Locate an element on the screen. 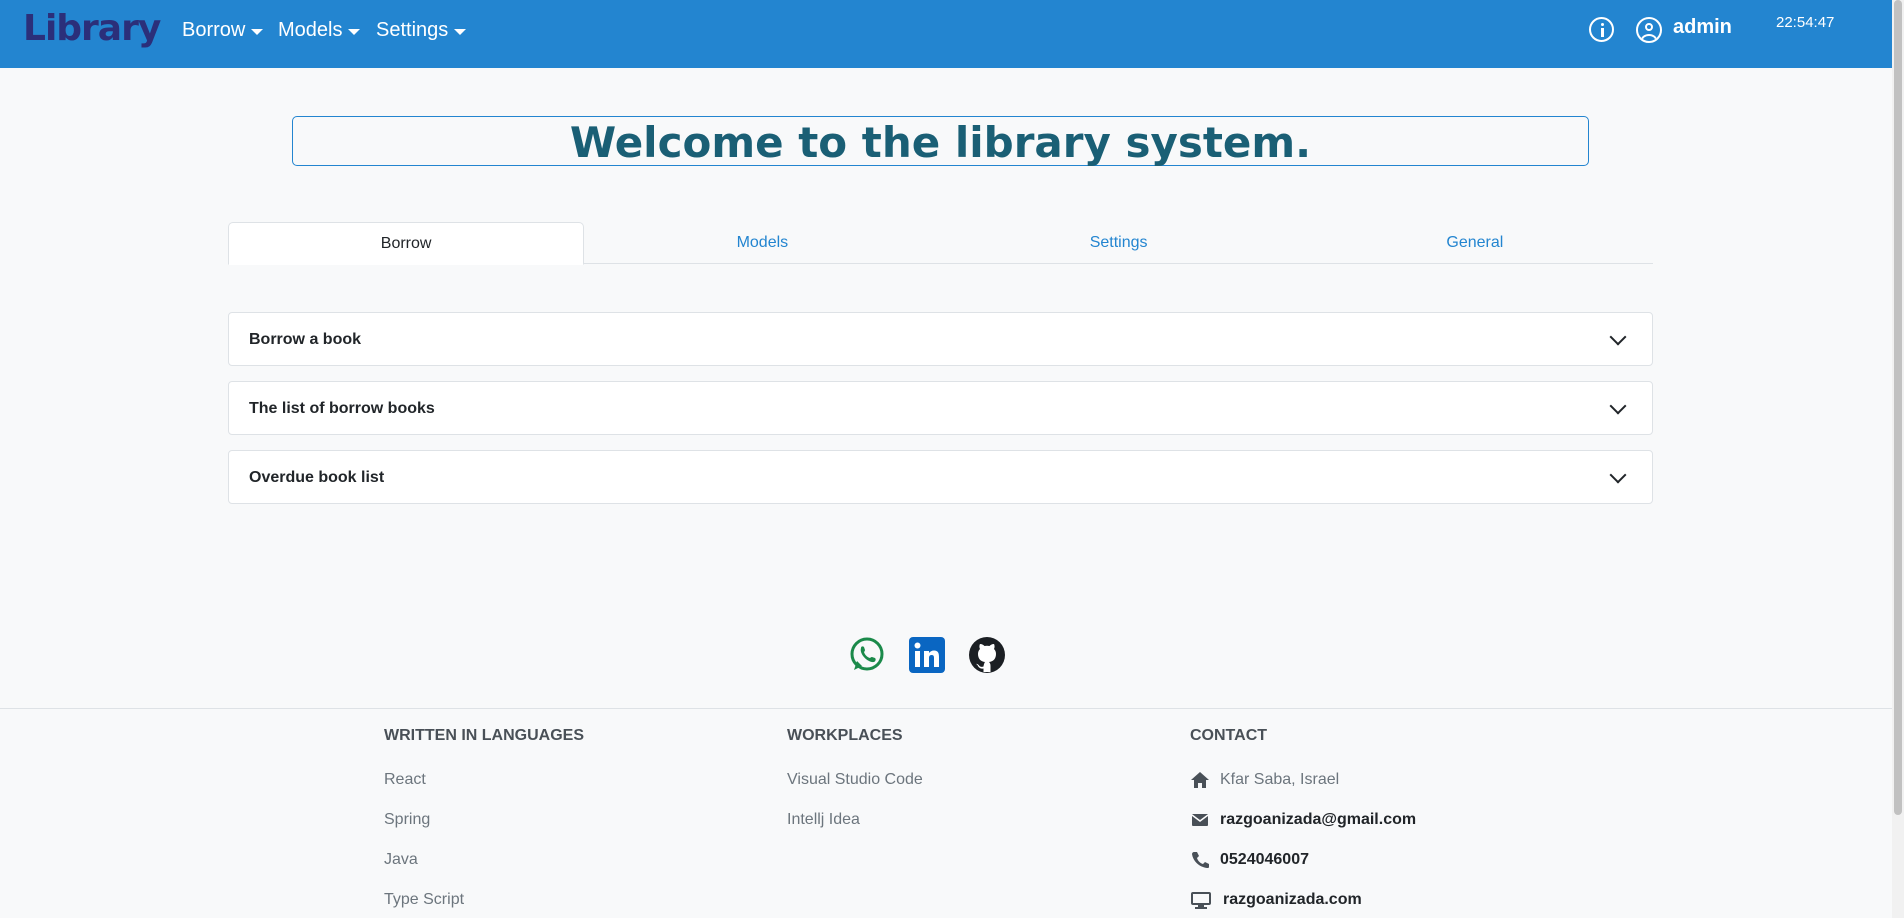  contact-website: razgoanizada.com is located at coordinates (1276, 900).